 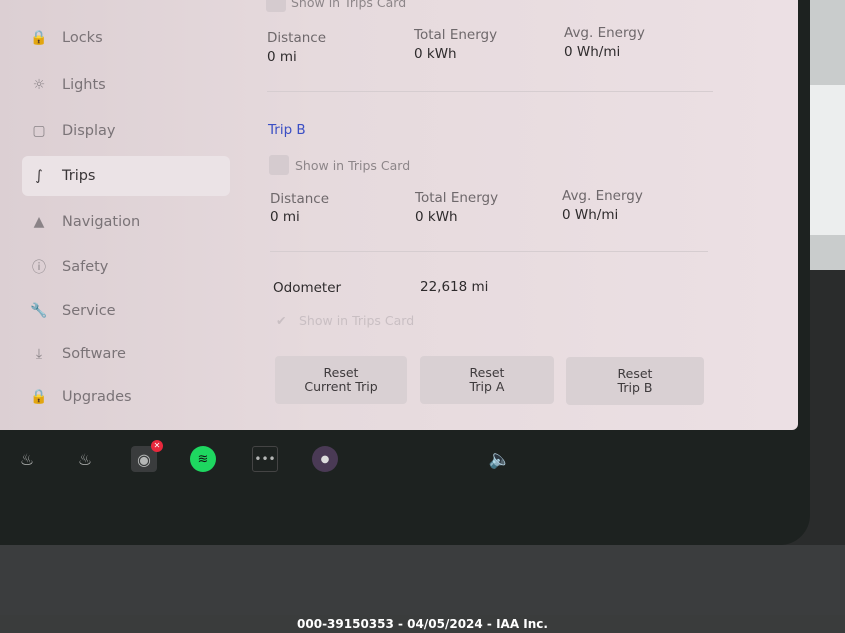 I want to click on sidebar-item-navigation: ▲ Navigation, so click(x=126, y=222).